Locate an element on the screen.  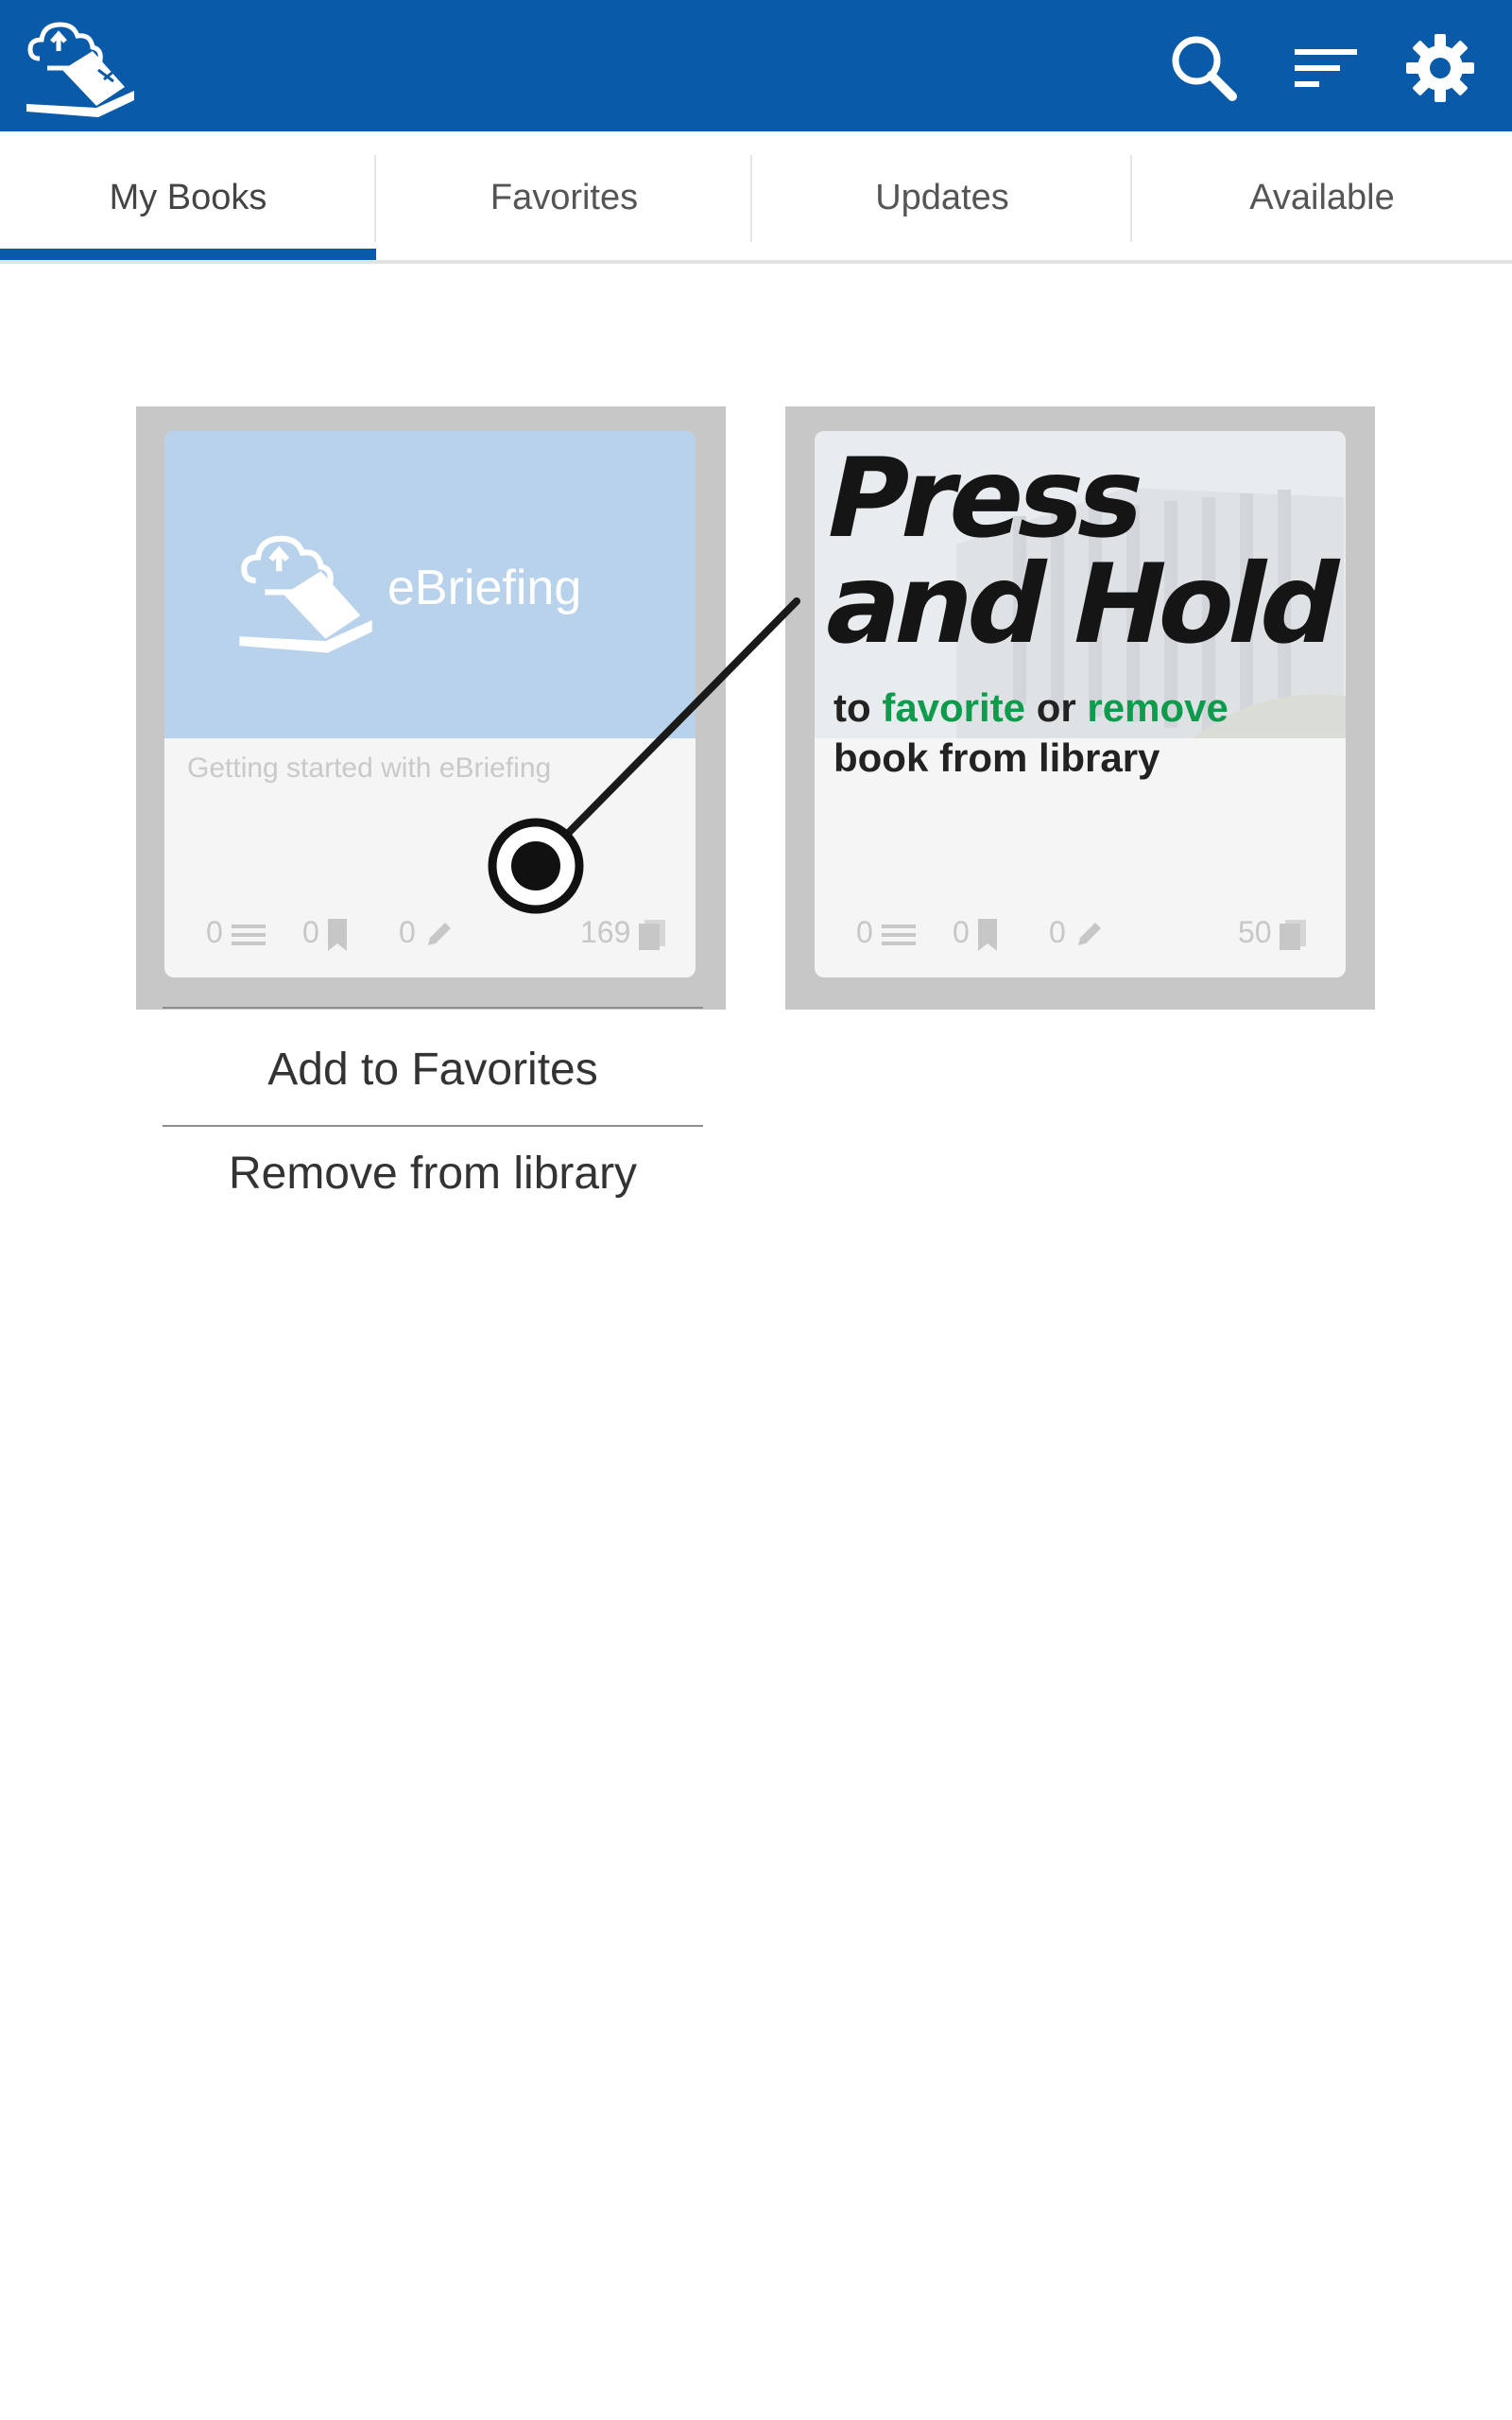
hint-subtext-line1: to favorite or remove is located at coordinates (1030, 707).